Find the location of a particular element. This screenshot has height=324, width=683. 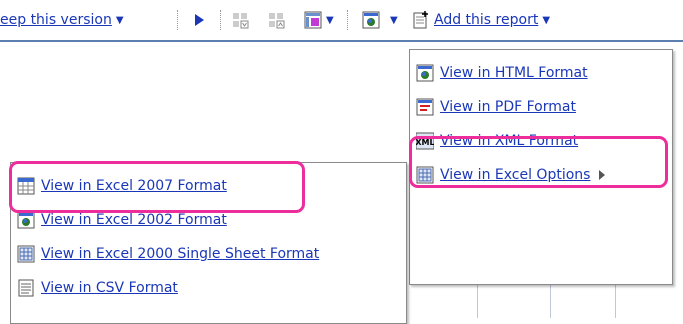

pivot-menu: ▼ is located at coordinates (319, 20).